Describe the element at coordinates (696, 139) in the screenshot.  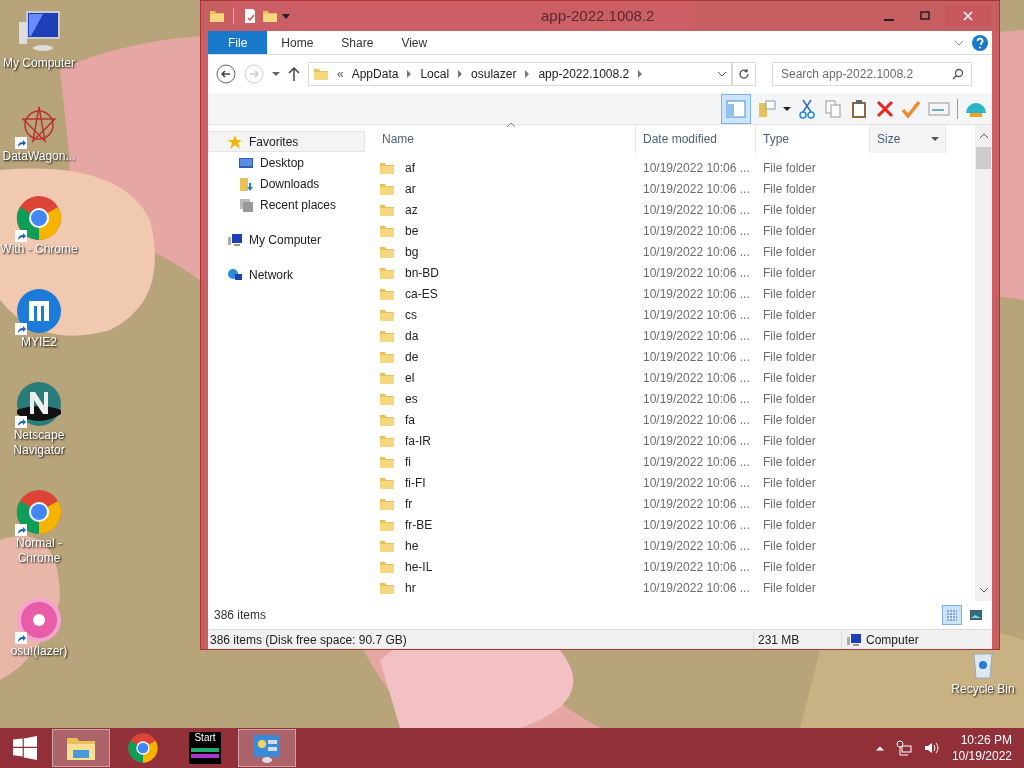
I see `column-header: Date modified` at that location.